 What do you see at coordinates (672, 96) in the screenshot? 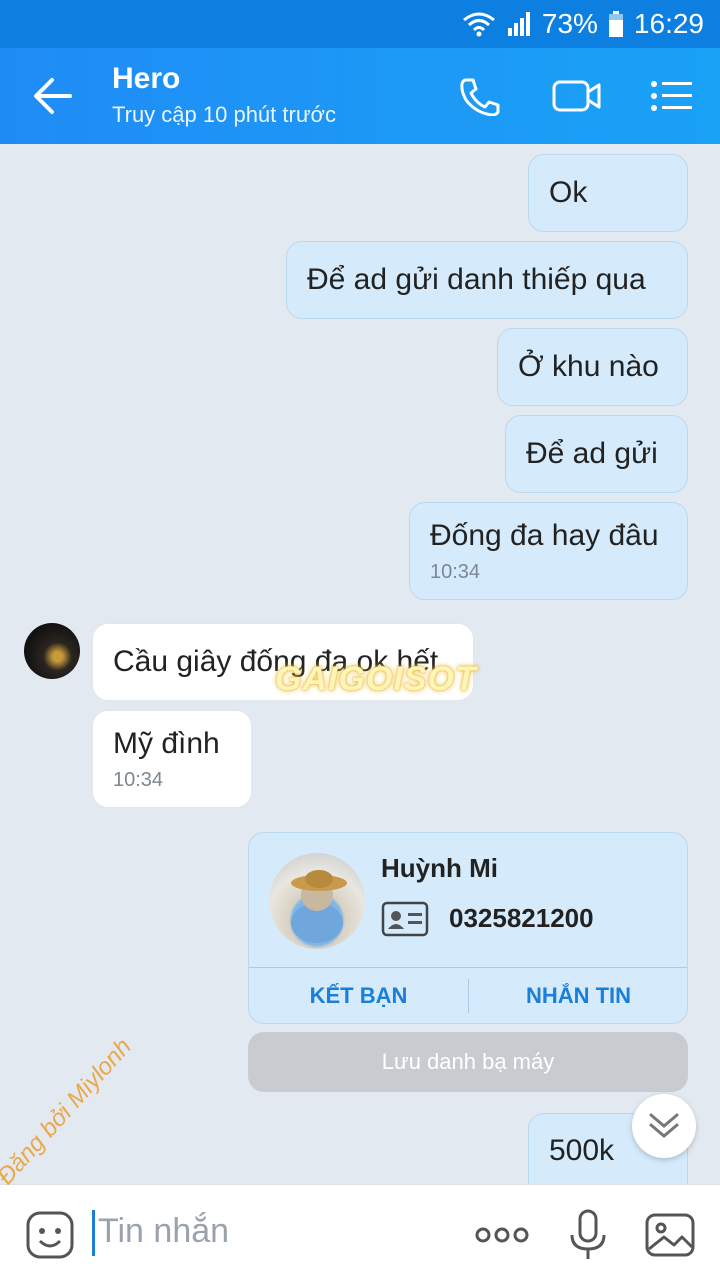
I see `menu-list-icon` at bounding box center [672, 96].